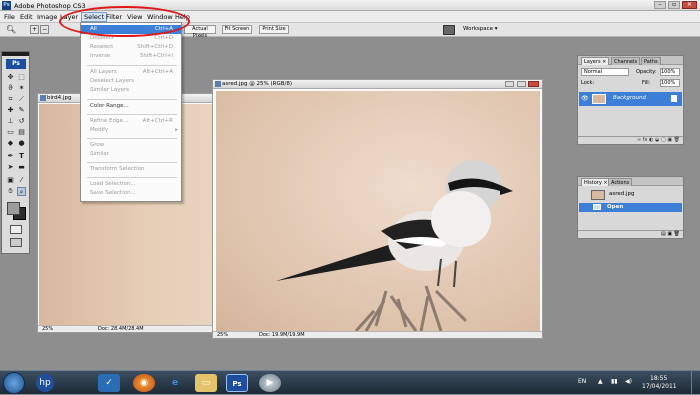 The width and height of the screenshot is (700, 395). I want to click on menu-item-modify: Modify ▸, so click(131, 130).